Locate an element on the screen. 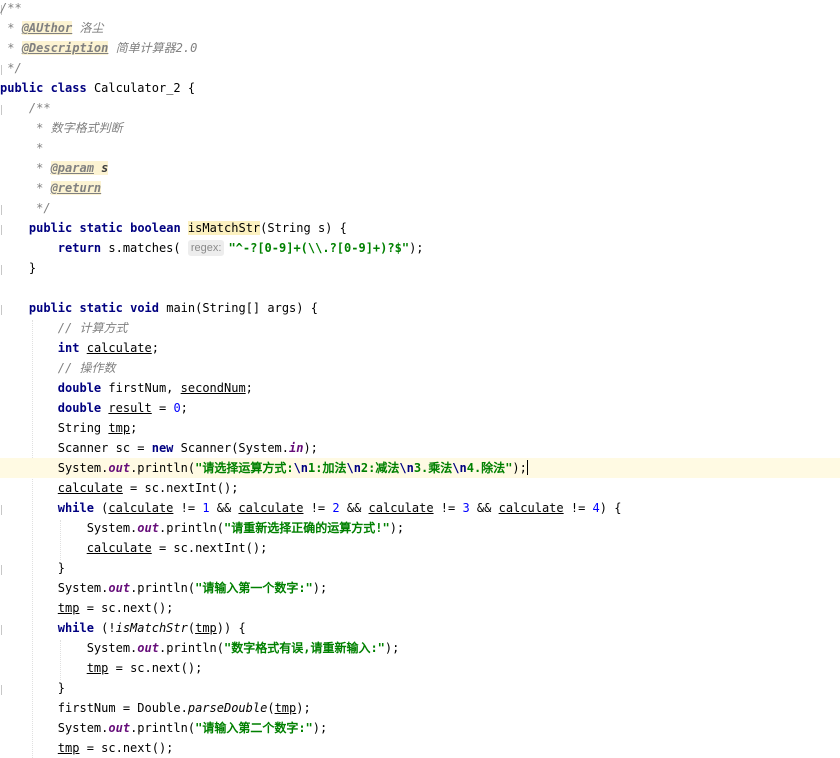 This screenshot has height=758, width=840. code-line: double firstNum, secondNum; is located at coordinates (420, 388).